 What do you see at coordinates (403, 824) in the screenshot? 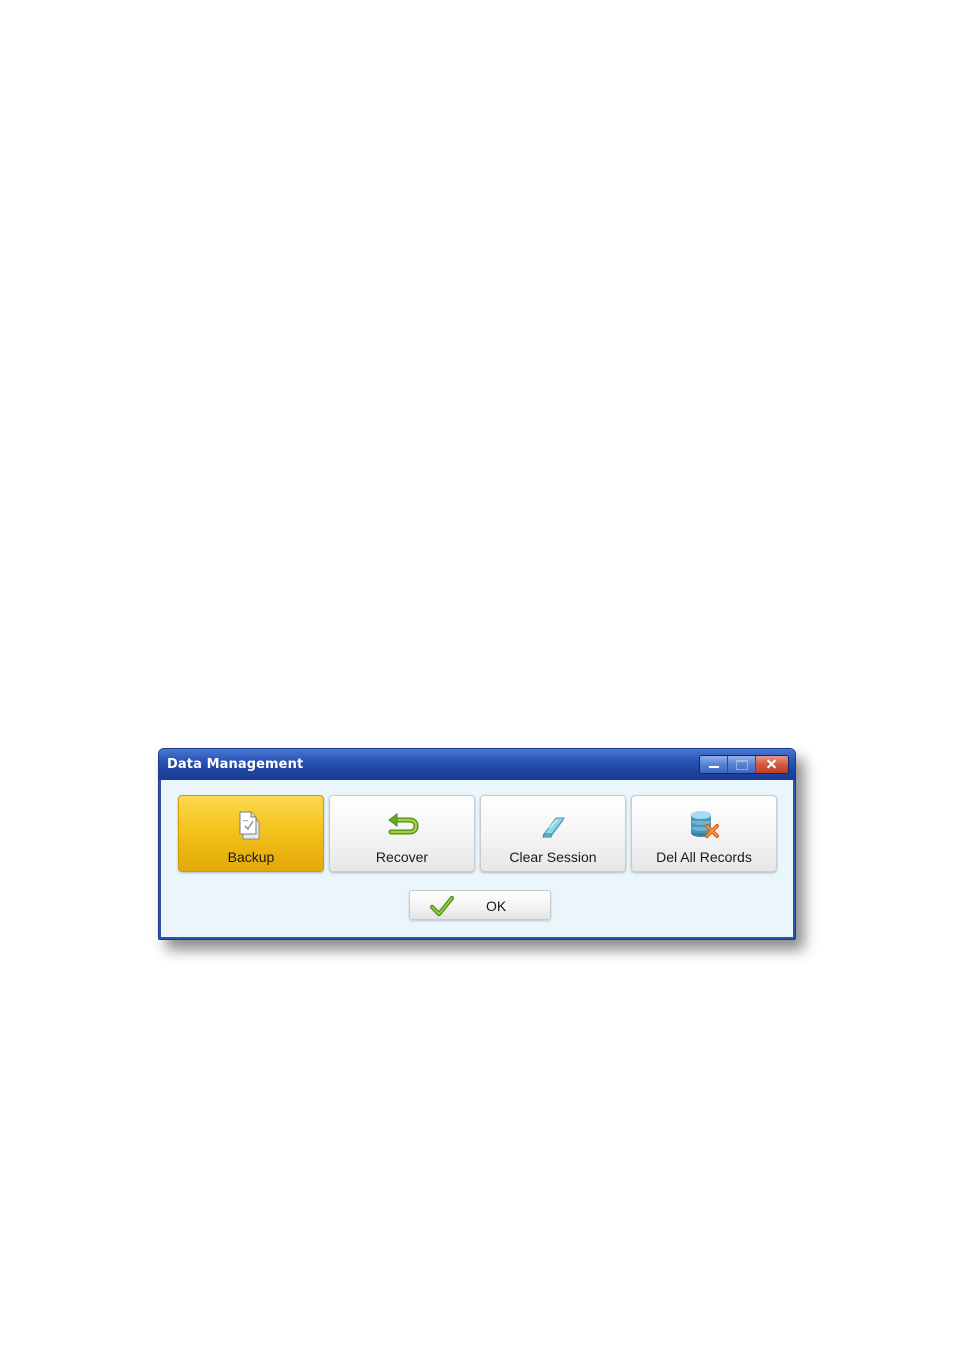
I see `return-arrow-icon` at bounding box center [403, 824].